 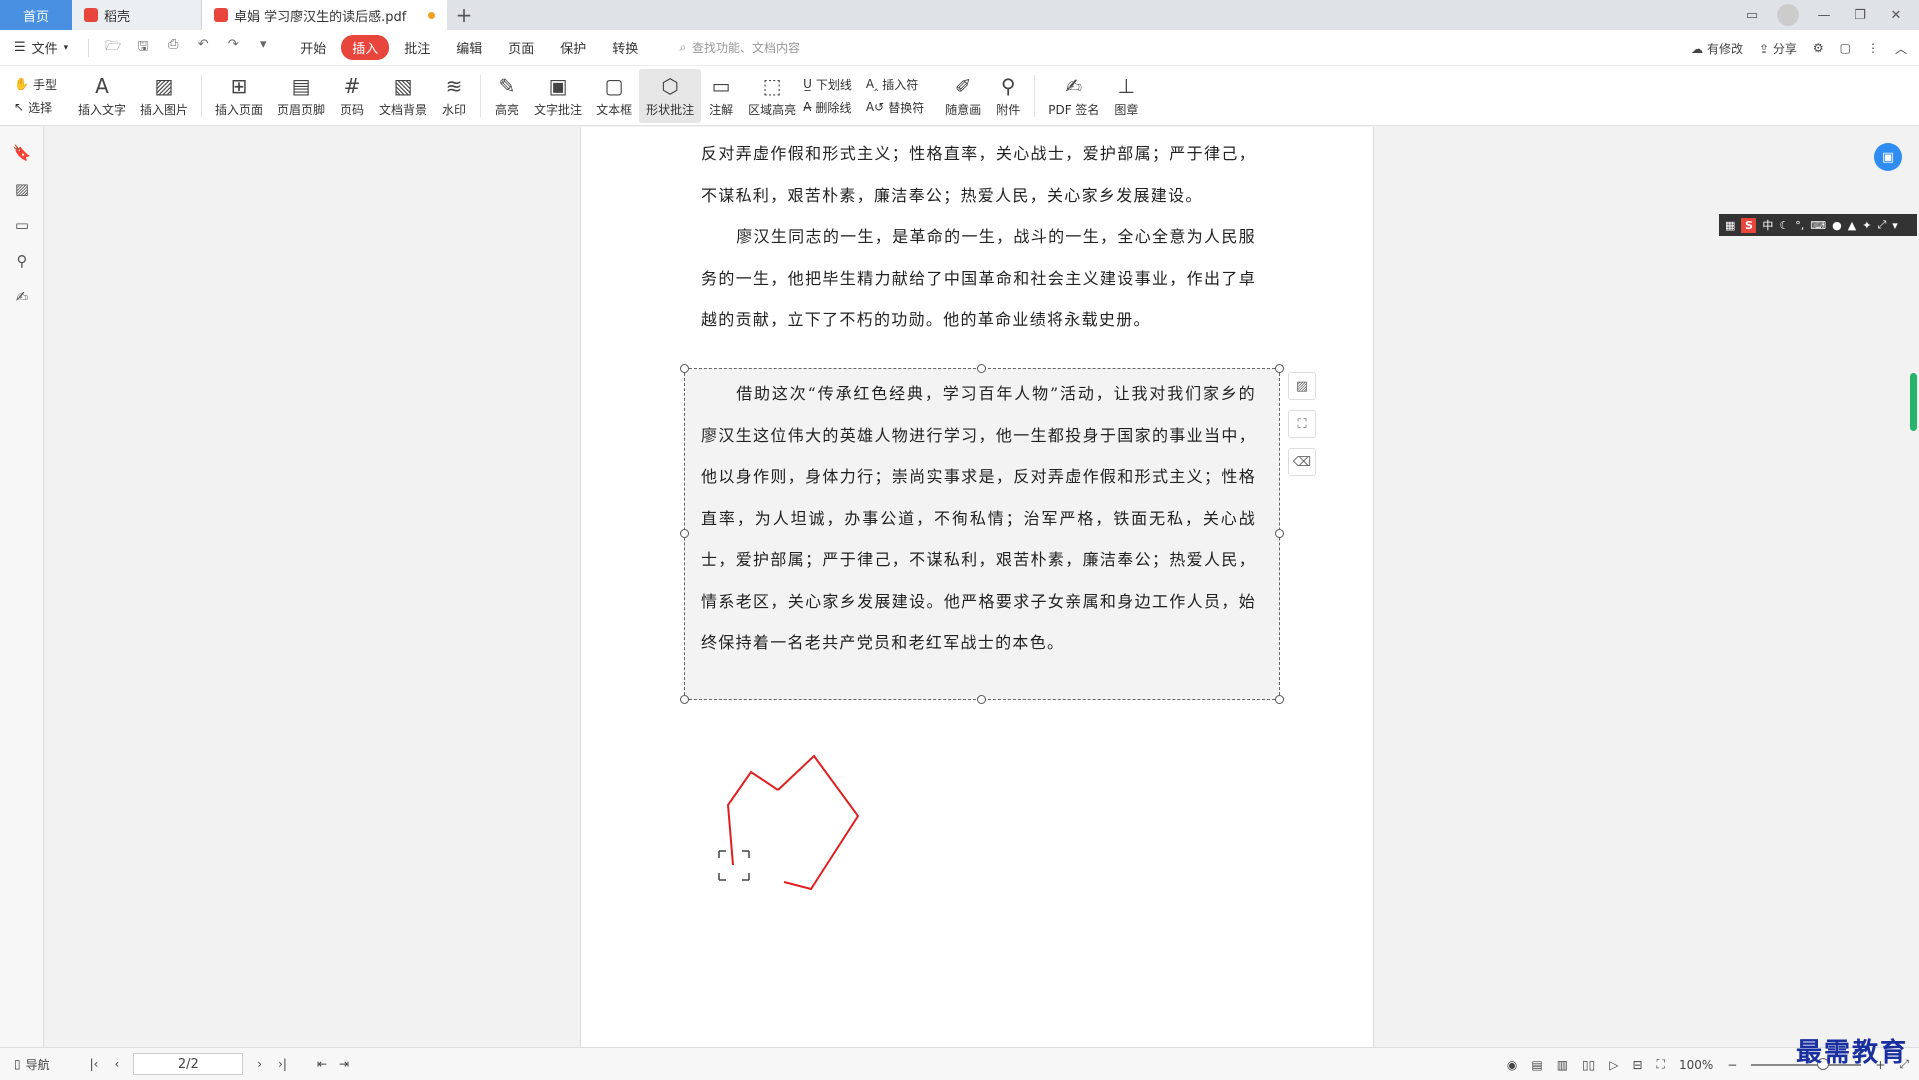 I want to click on signature-icon: ✍, so click(x=22, y=297).